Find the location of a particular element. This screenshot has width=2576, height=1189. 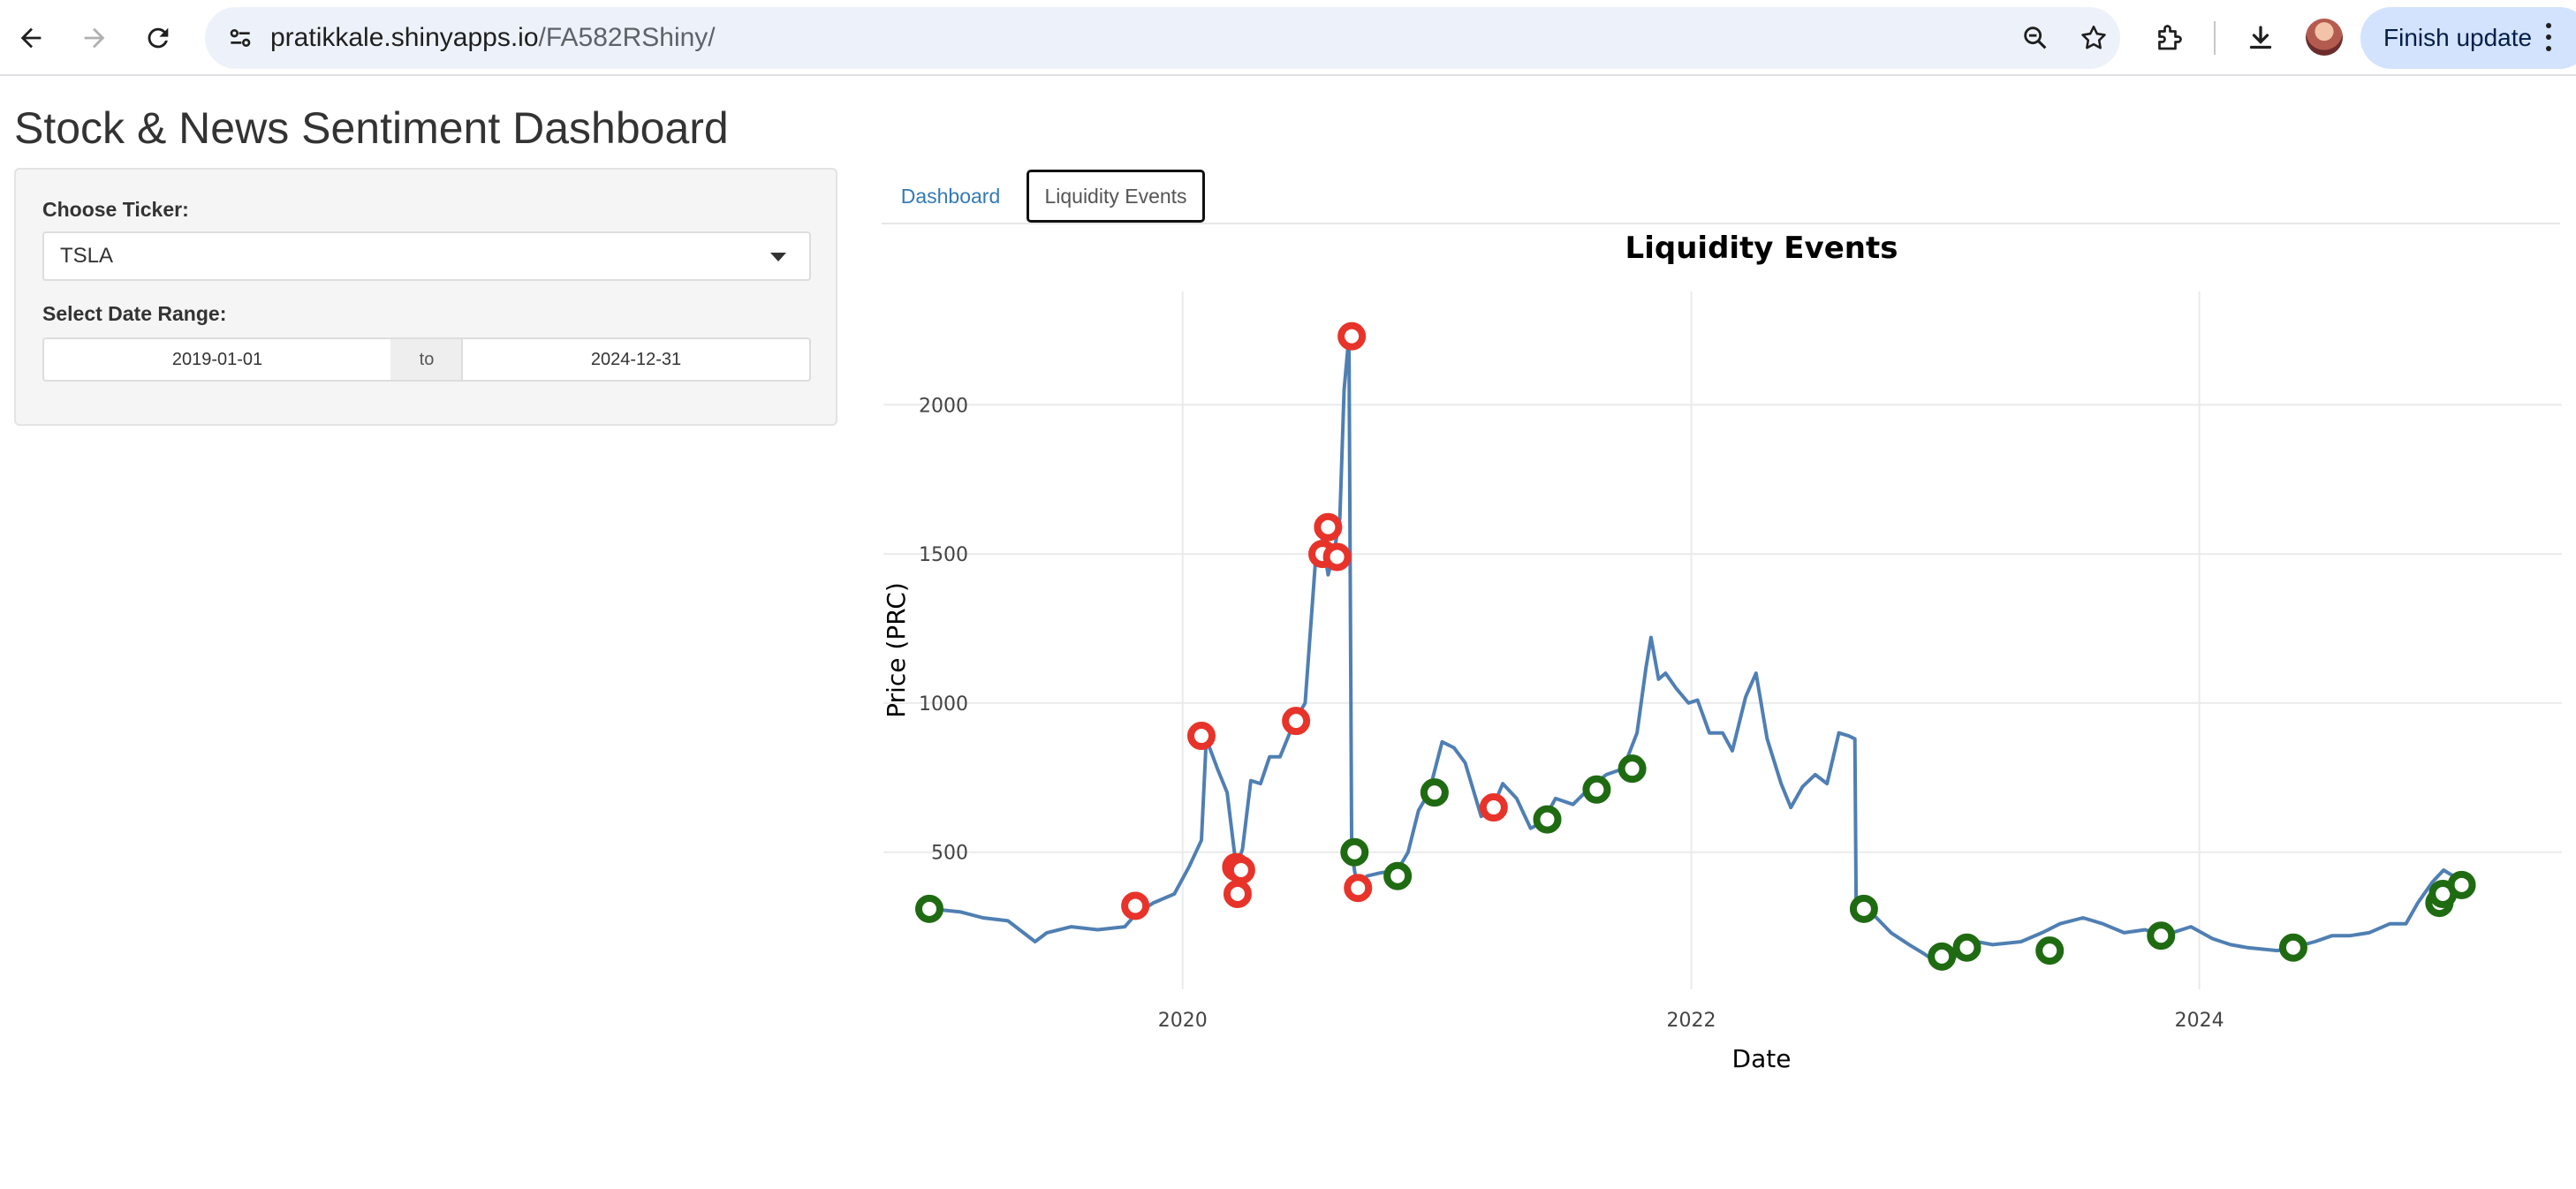

y-tick-label: 500 is located at coordinates (949, 854).